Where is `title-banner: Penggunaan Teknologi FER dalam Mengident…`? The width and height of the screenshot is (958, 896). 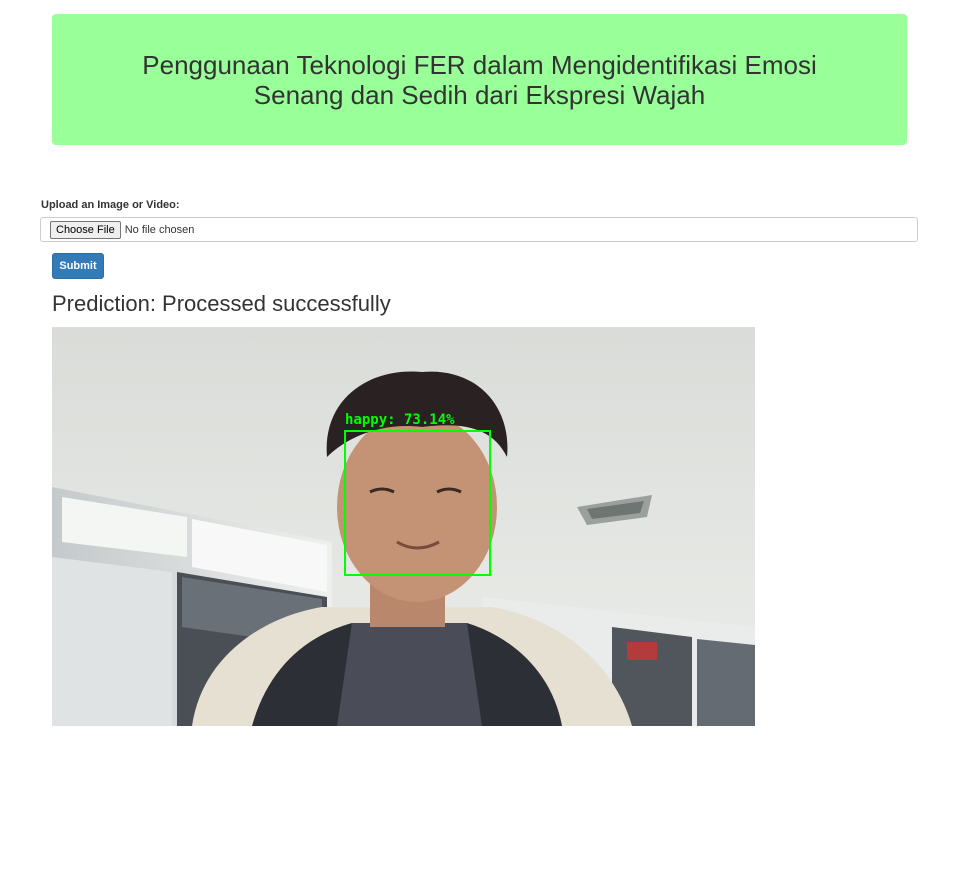
title-banner: Penggunaan Teknologi FER dalam Mengident… is located at coordinates (479, 79).